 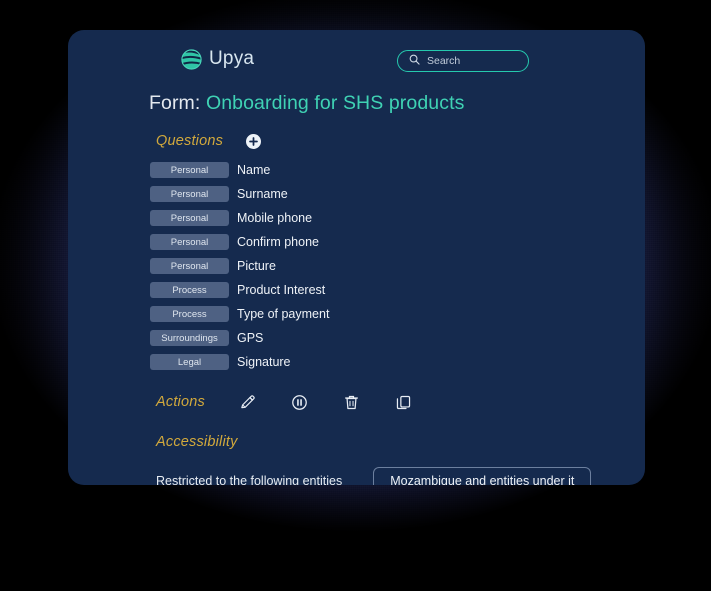 What do you see at coordinates (175, 103) in the screenshot?
I see `page-title-prefix: Form:` at bounding box center [175, 103].